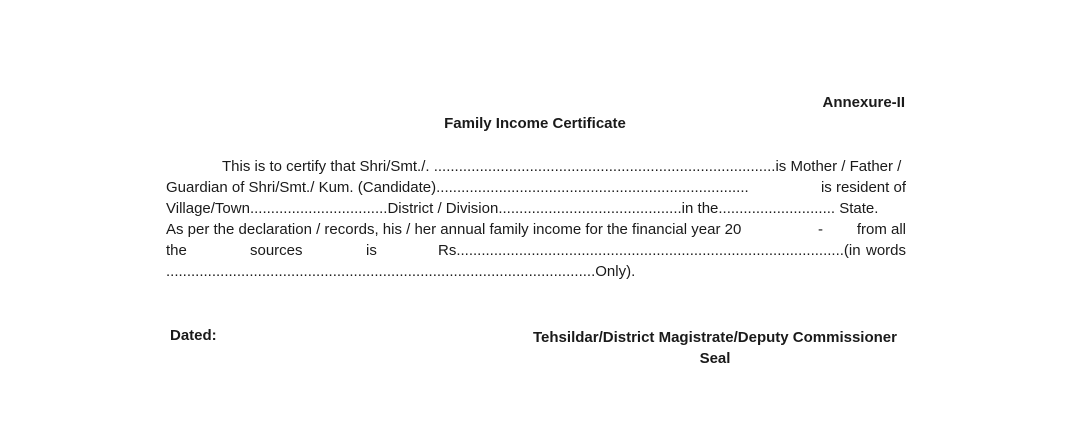  Describe the element at coordinates (863, 187) in the screenshot. I see `body-line-2-end: is resident of` at that location.